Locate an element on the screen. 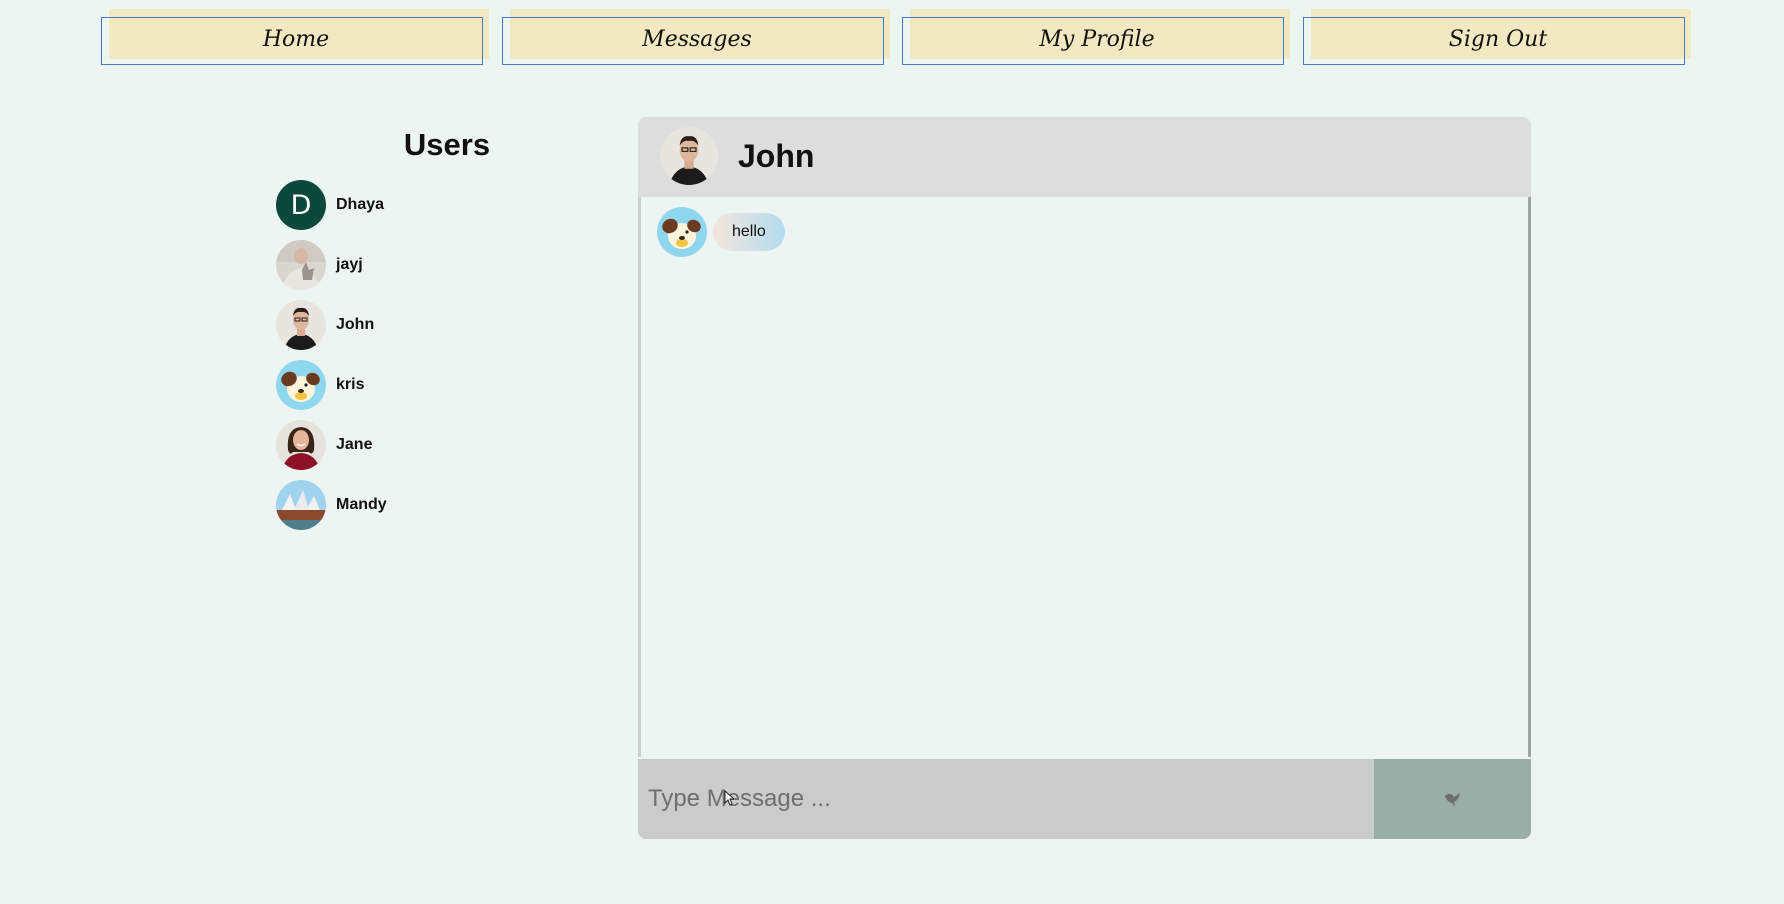 The height and width of the screenshot is (904, 1784). avatar-jane is located at coordinates (301, 445).